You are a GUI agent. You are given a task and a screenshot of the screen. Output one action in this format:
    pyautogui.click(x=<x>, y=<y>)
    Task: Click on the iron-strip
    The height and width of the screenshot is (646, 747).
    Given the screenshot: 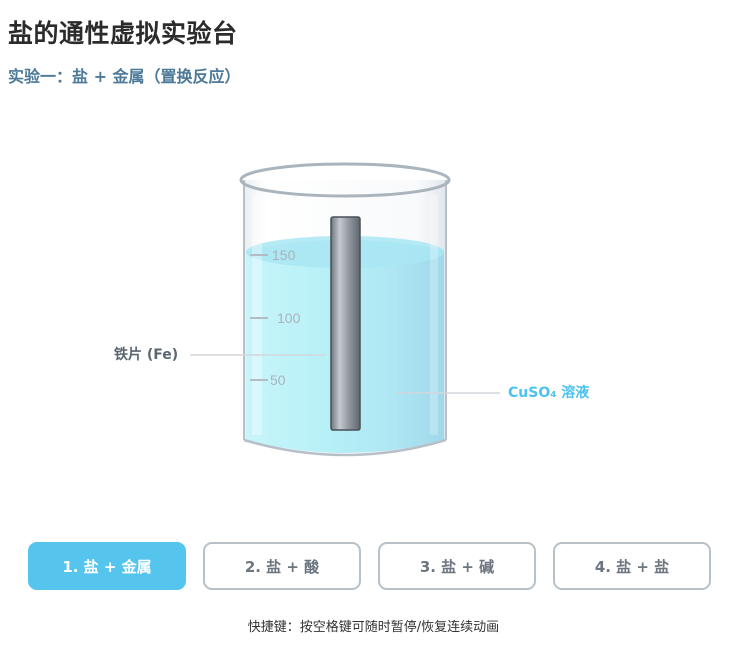 What is the action you would take?
    pyautogui.click(x=345, y=323)
    